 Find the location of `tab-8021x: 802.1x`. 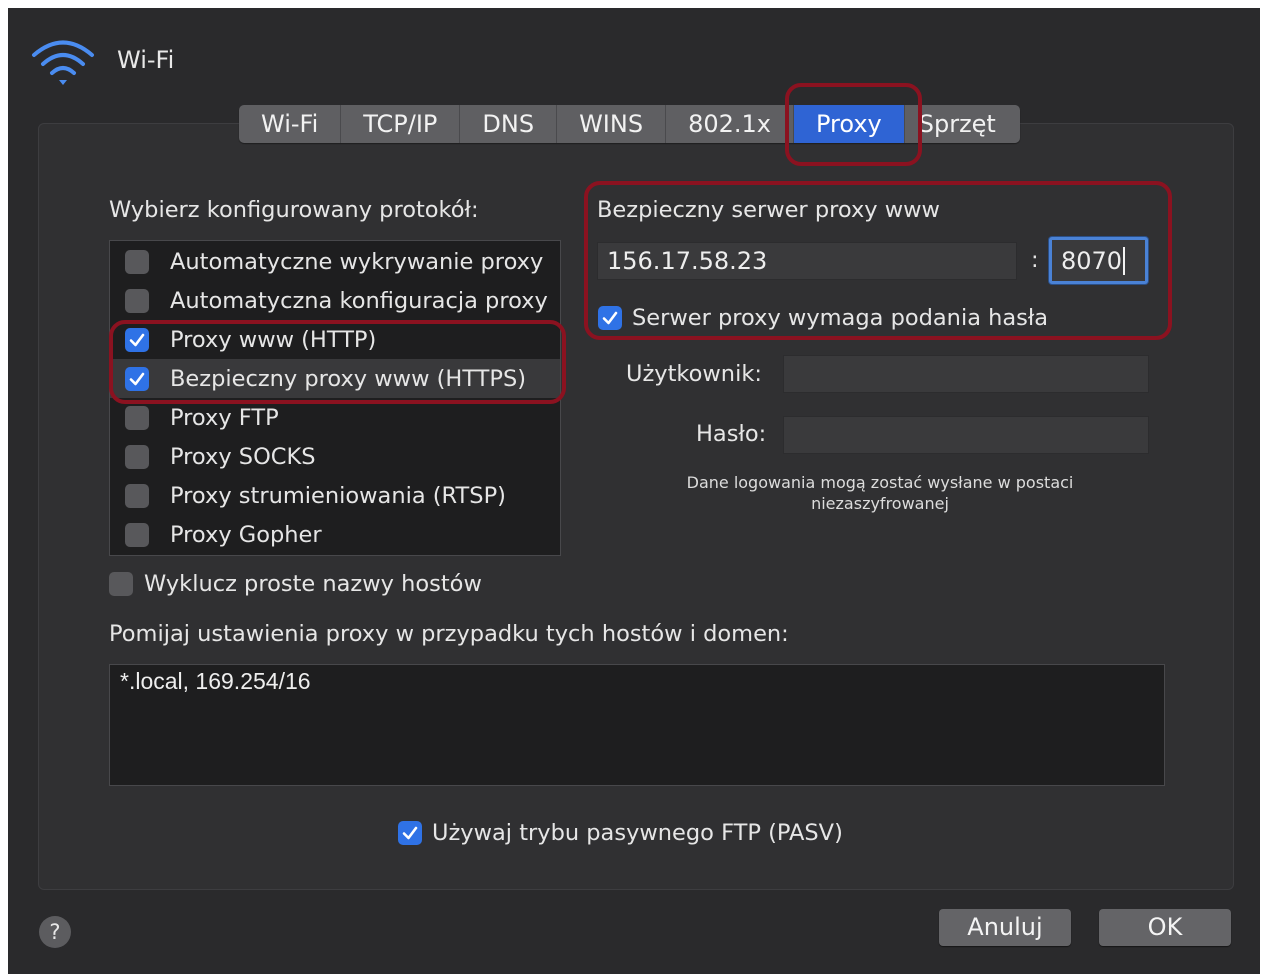

tab-8021x: 802.1x is located at coordinates (730, 124).